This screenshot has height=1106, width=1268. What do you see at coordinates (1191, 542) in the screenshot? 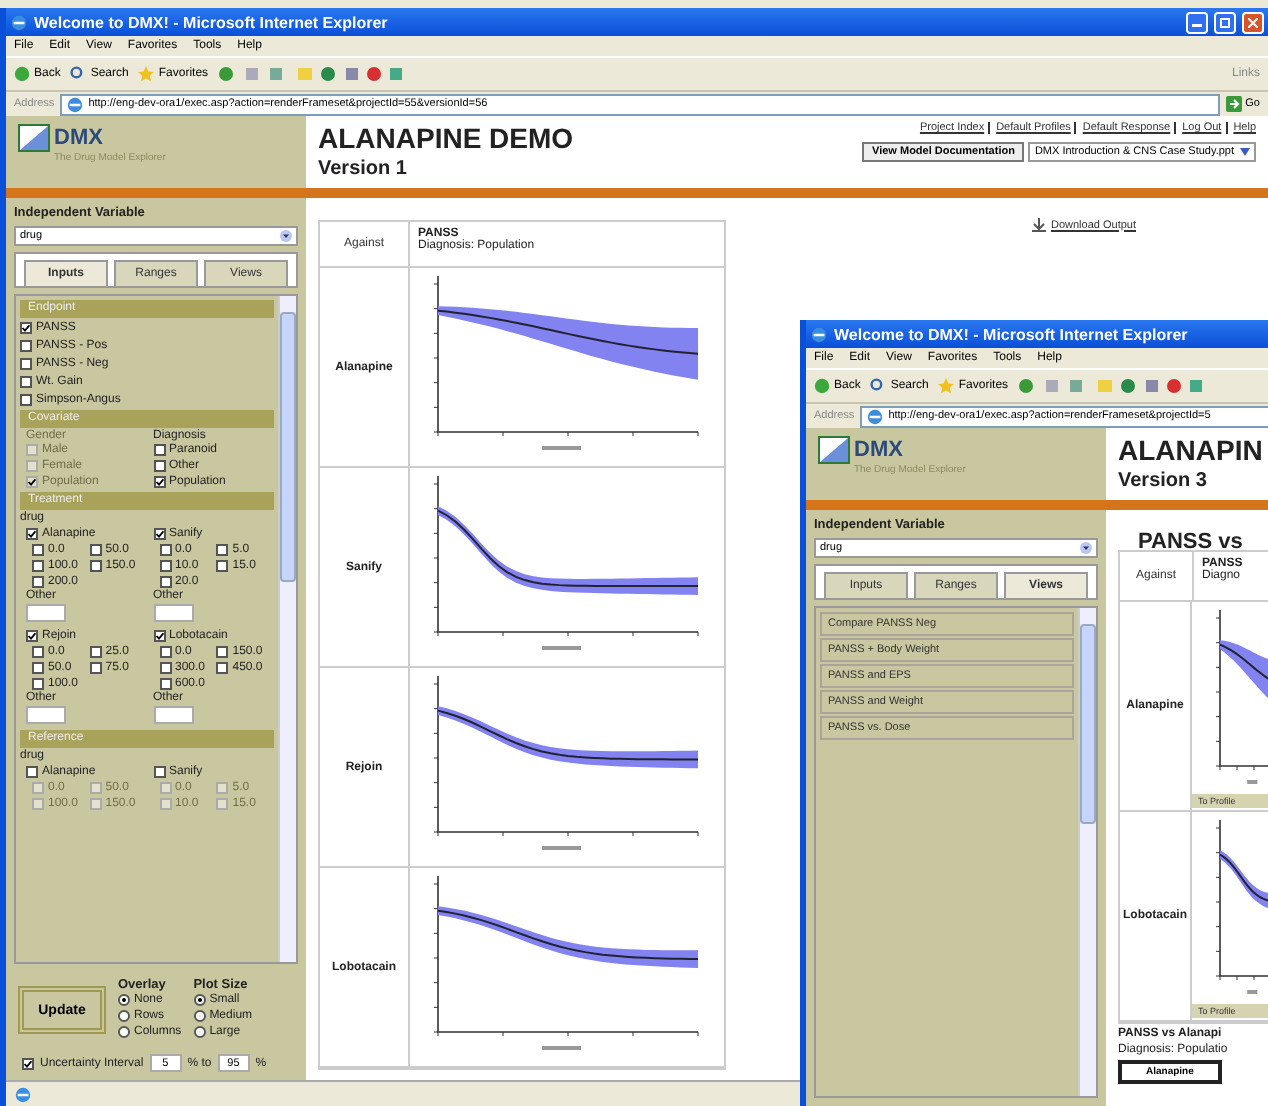
I see `chart-heading: PANSS vs` at bounding box center [1191, 542].